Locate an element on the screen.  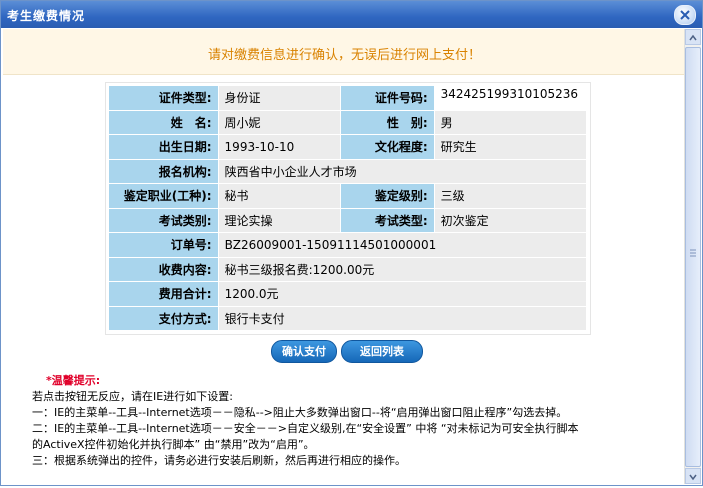
org-label: 报名机构: is located at coordinates (164, 171).